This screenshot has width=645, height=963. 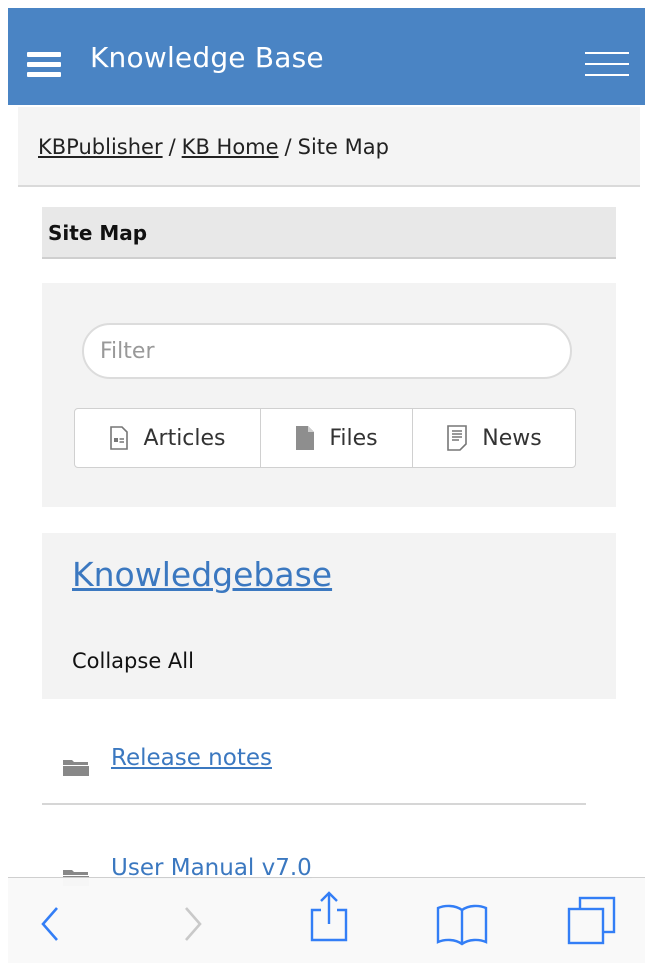 I want to click on bookmarks-icon, so click(x=462, y=924).